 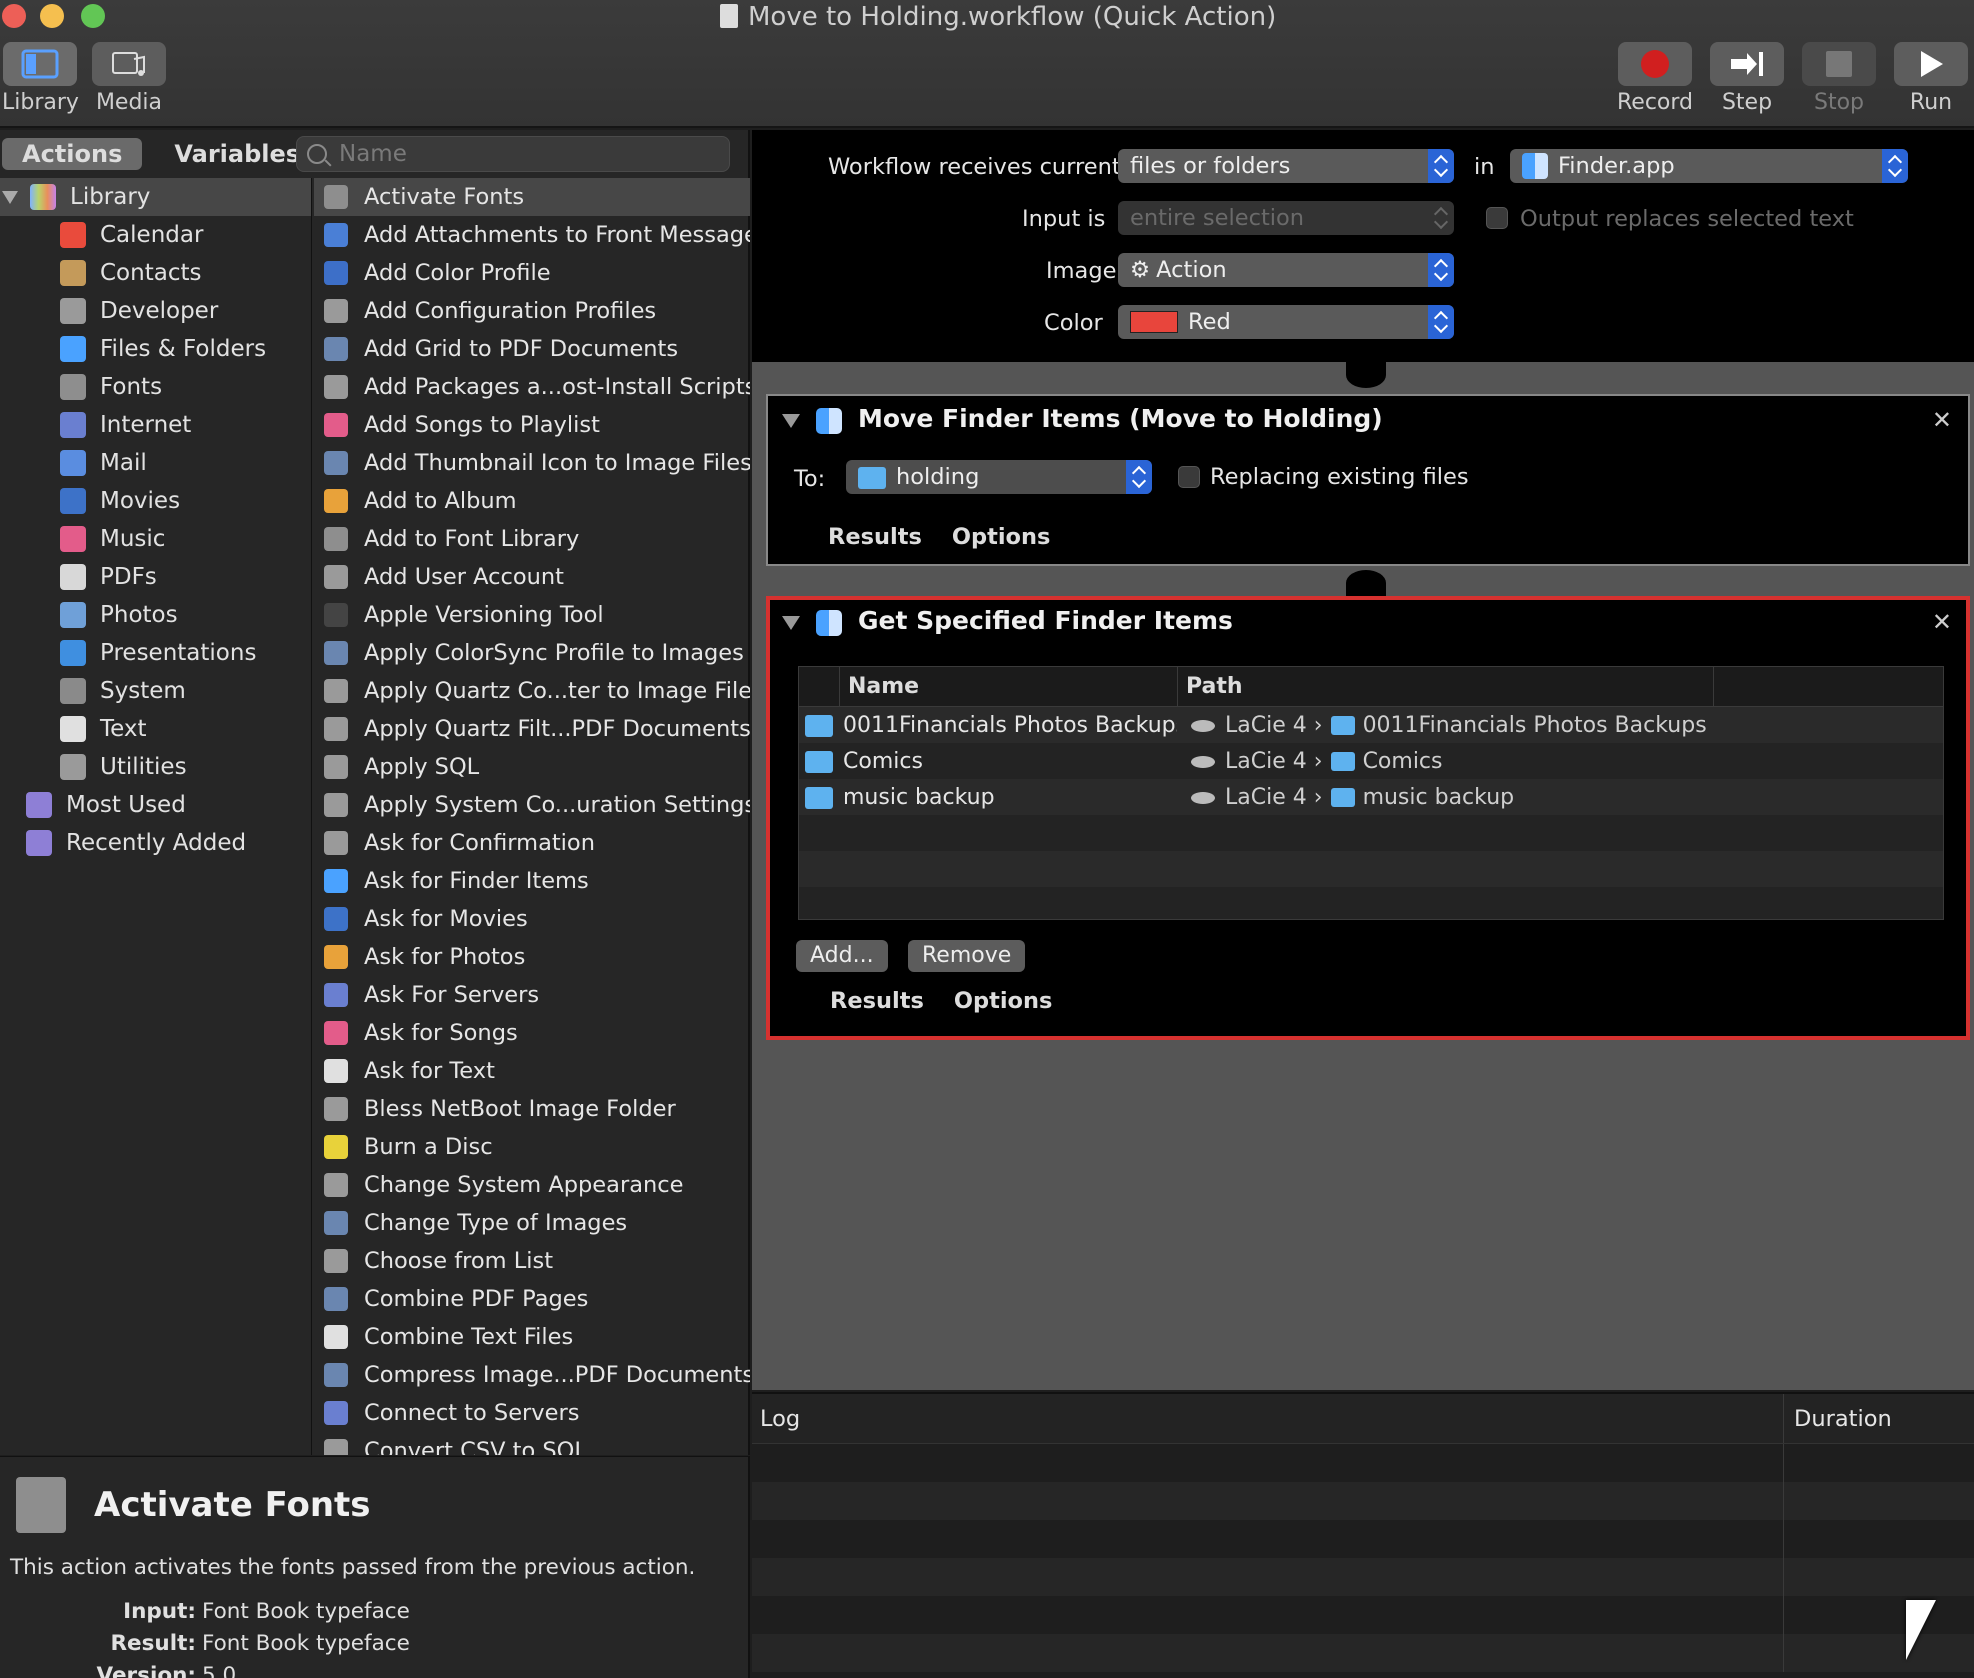 What do you see at coordinates (532, 995) in the screenshot?
I see `action-item: Ask For Servers` at bounding box center [532, 995].